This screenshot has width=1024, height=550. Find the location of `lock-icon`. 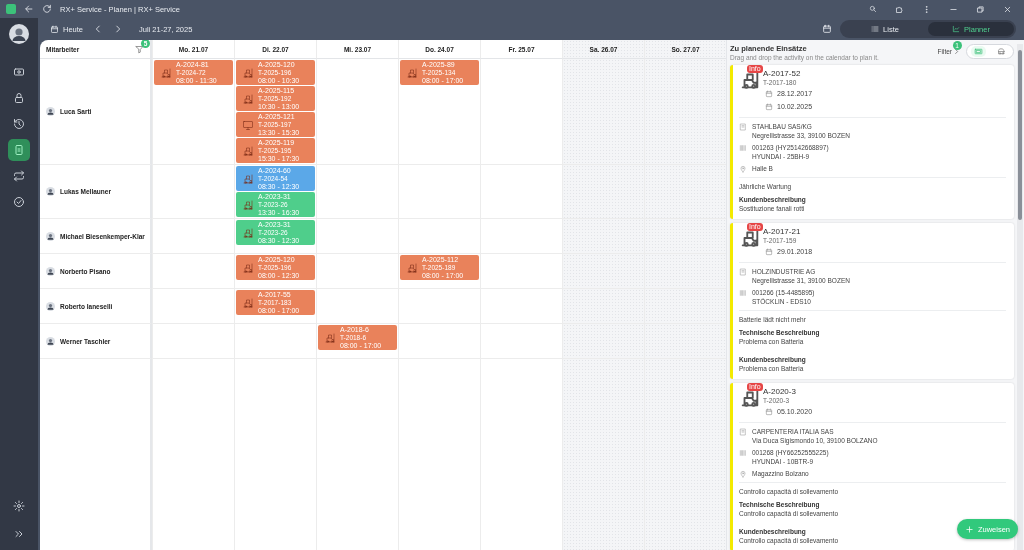

lock-icon is located at coordinates (19, 98).